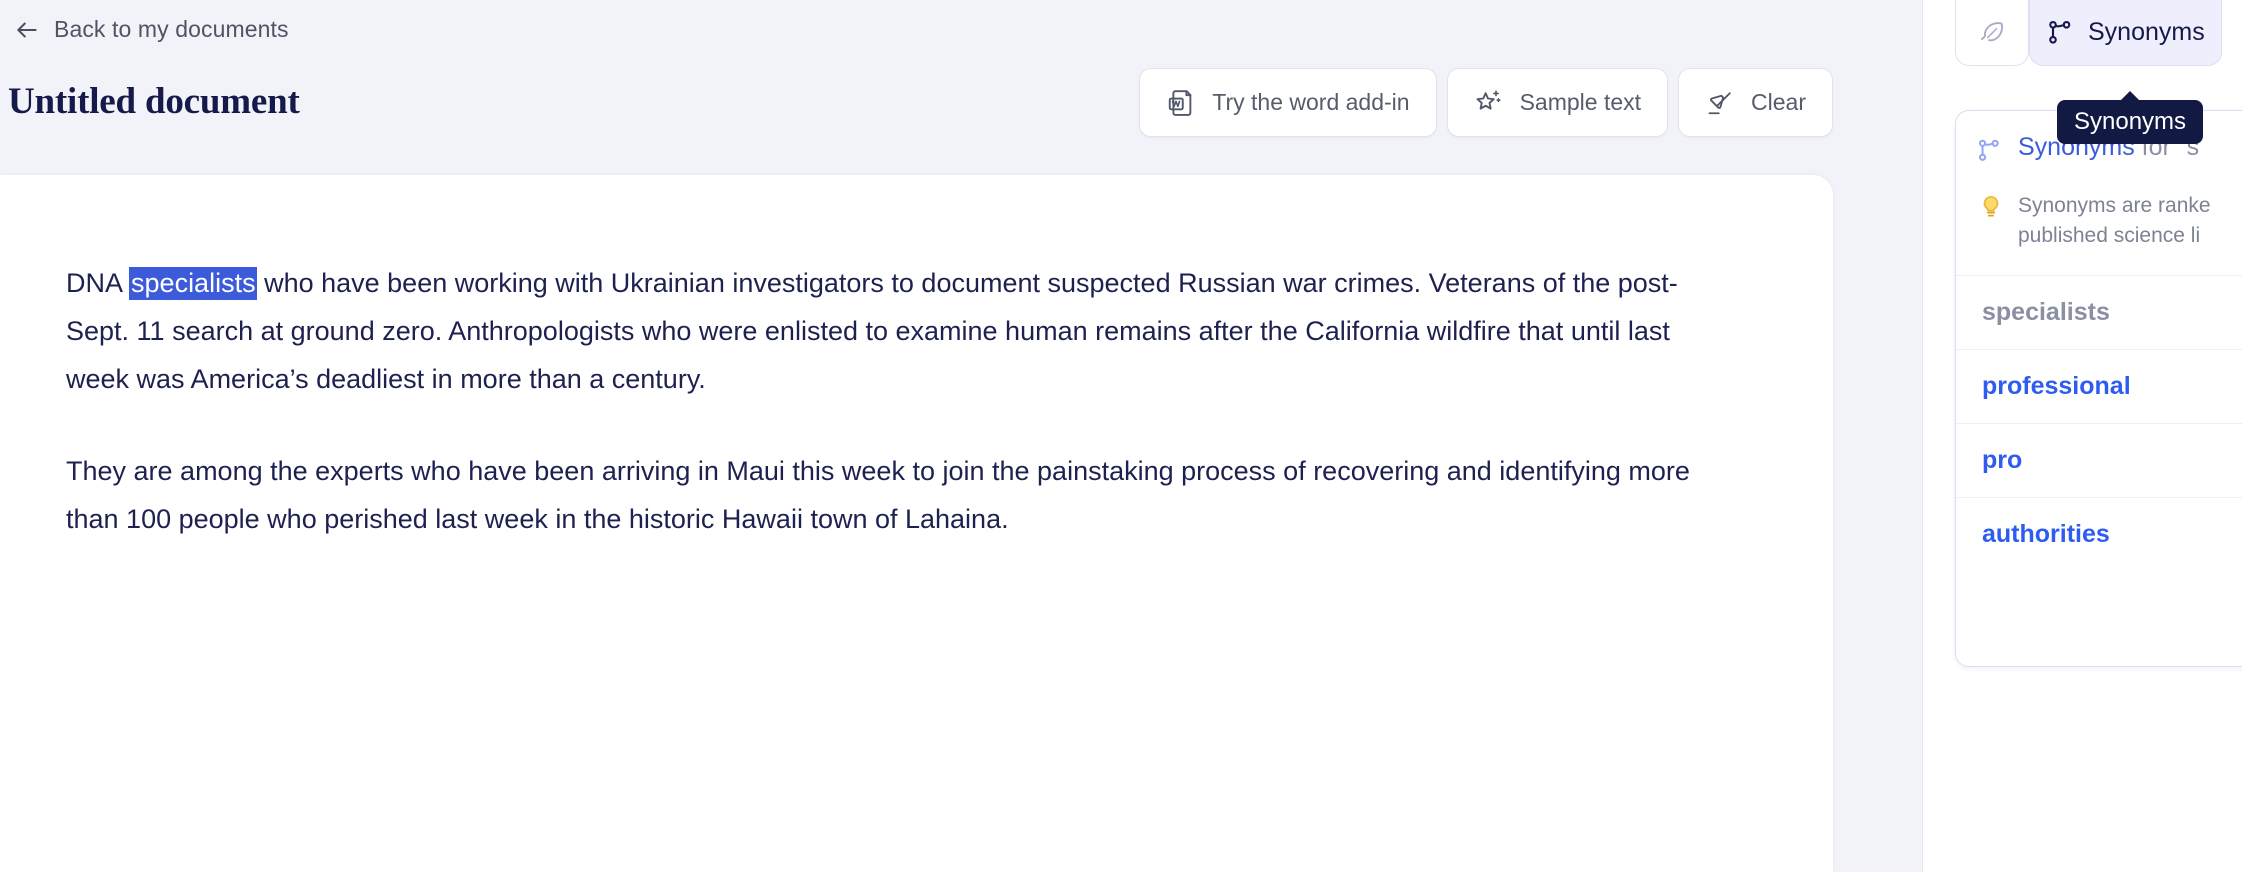 The width and height of the screenshot is (2242, 872). What do you see at coordinates (2146, 32) in the screenshot?
I see `tab-synonyms-label: Synonyms` at bounding box center [2146, 32].